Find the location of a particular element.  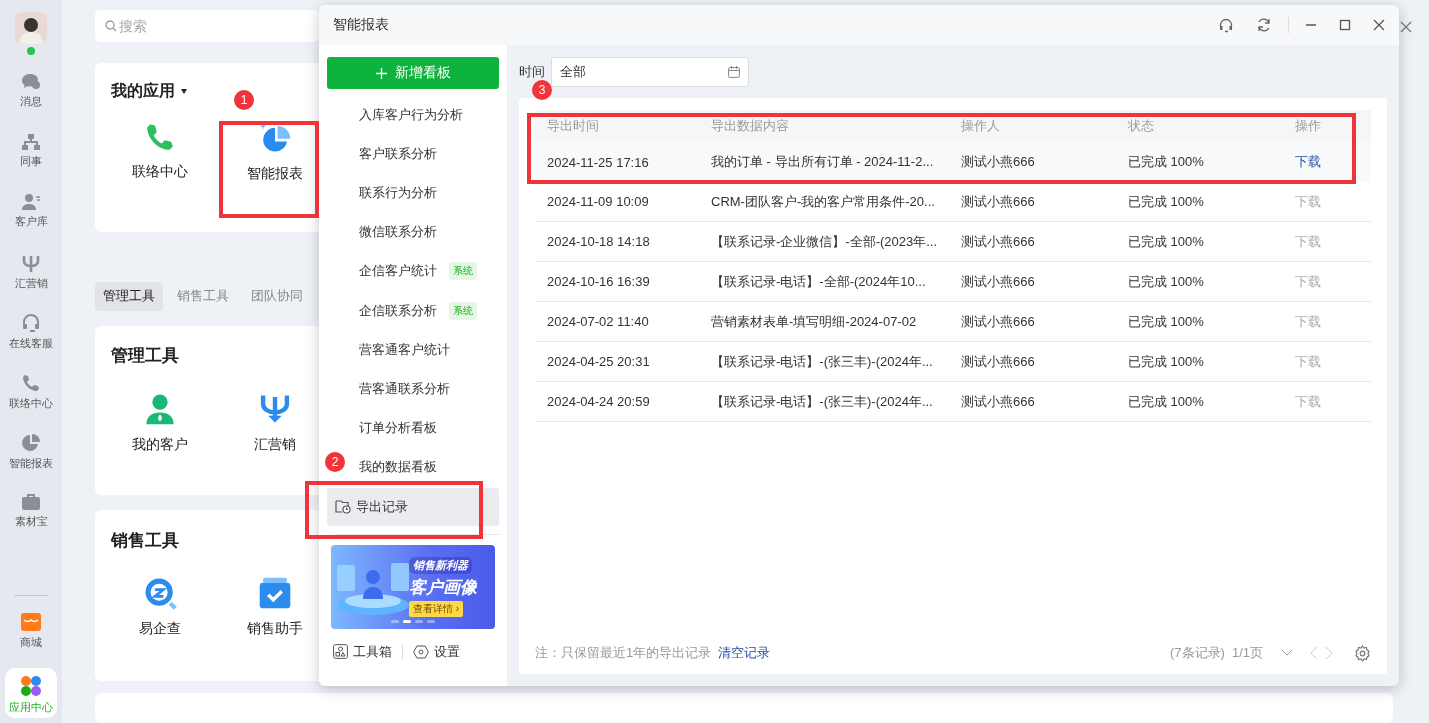

table-row: 2024-04-25 20:31 【联系记录-电话】-(张三丰)-(2024年... 测试小燕666 已完成 100% 下载 is located at coordinates (953, 362).